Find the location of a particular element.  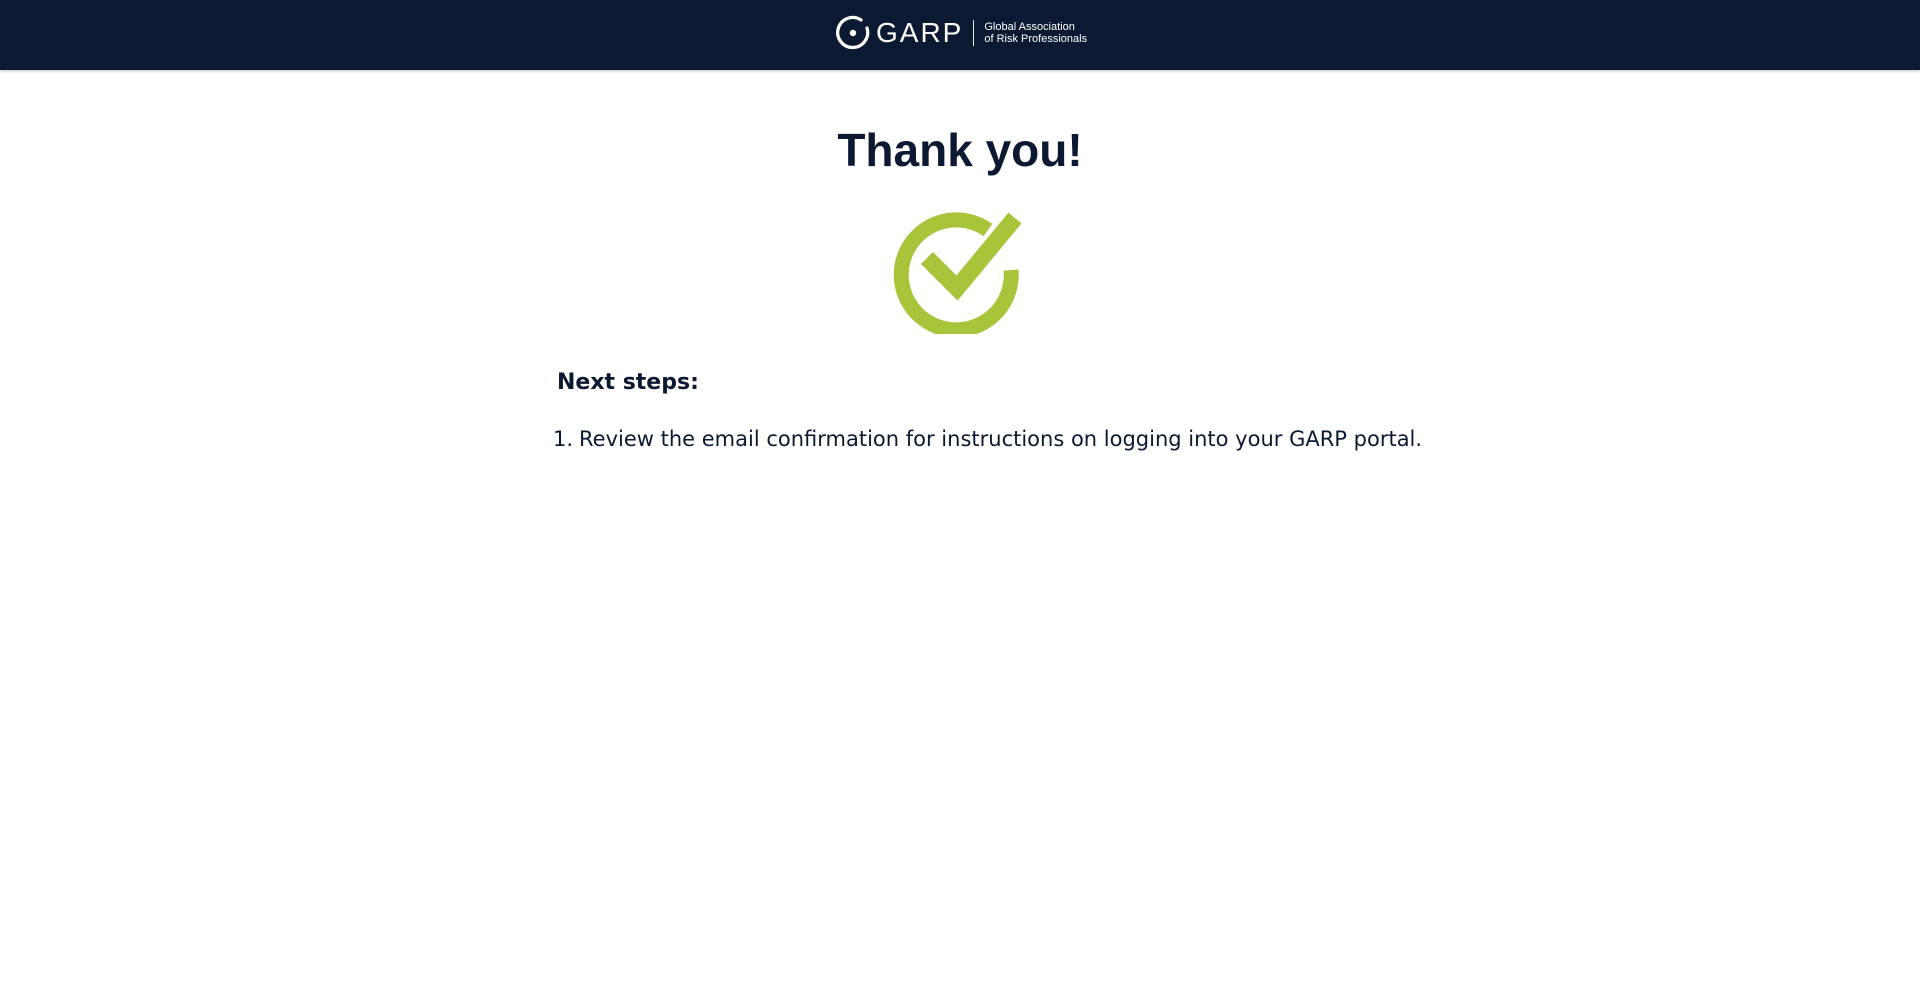

logo-tagline: Global Association of Risk Professionals is located at coordinates (1035, 33).